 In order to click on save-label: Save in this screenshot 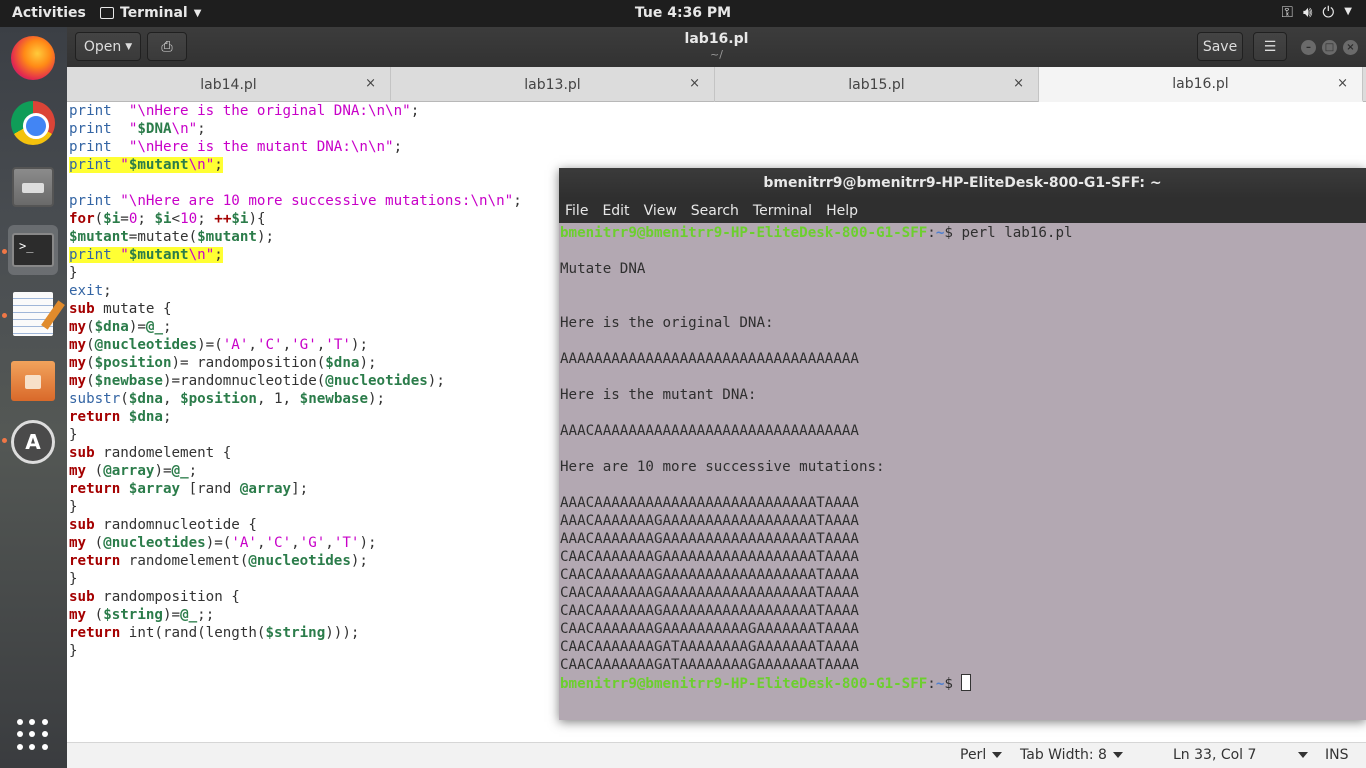, I will do `click(1220, 46)`.